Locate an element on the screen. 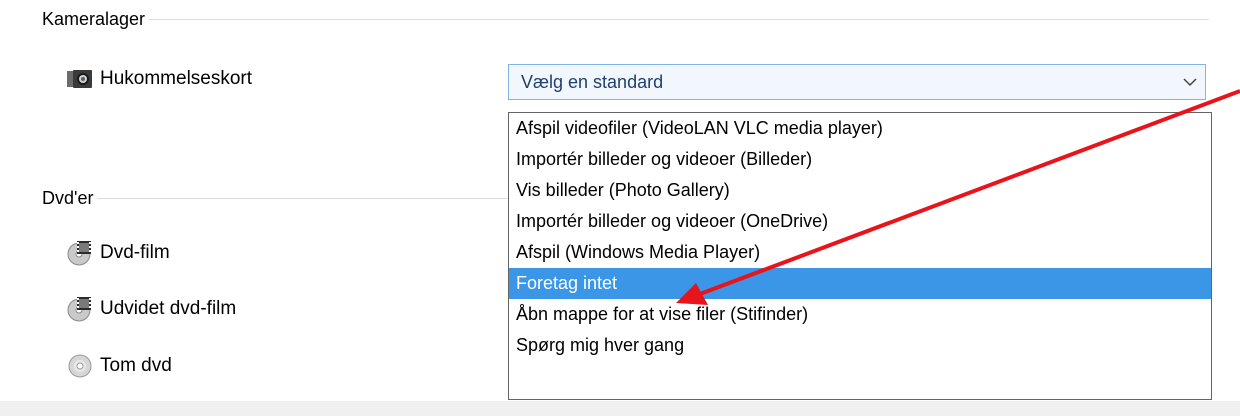 The height and width of the screenshot is (416, 1240). camera-storage-group-header: Kameralager is located at coordinates (626, 19).